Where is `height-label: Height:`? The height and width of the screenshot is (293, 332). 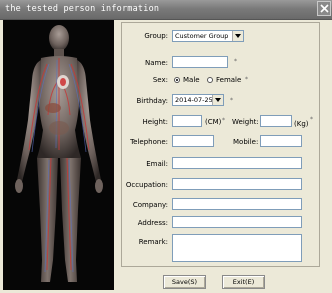
height-label: Height: is located at coordinates (155, 122).